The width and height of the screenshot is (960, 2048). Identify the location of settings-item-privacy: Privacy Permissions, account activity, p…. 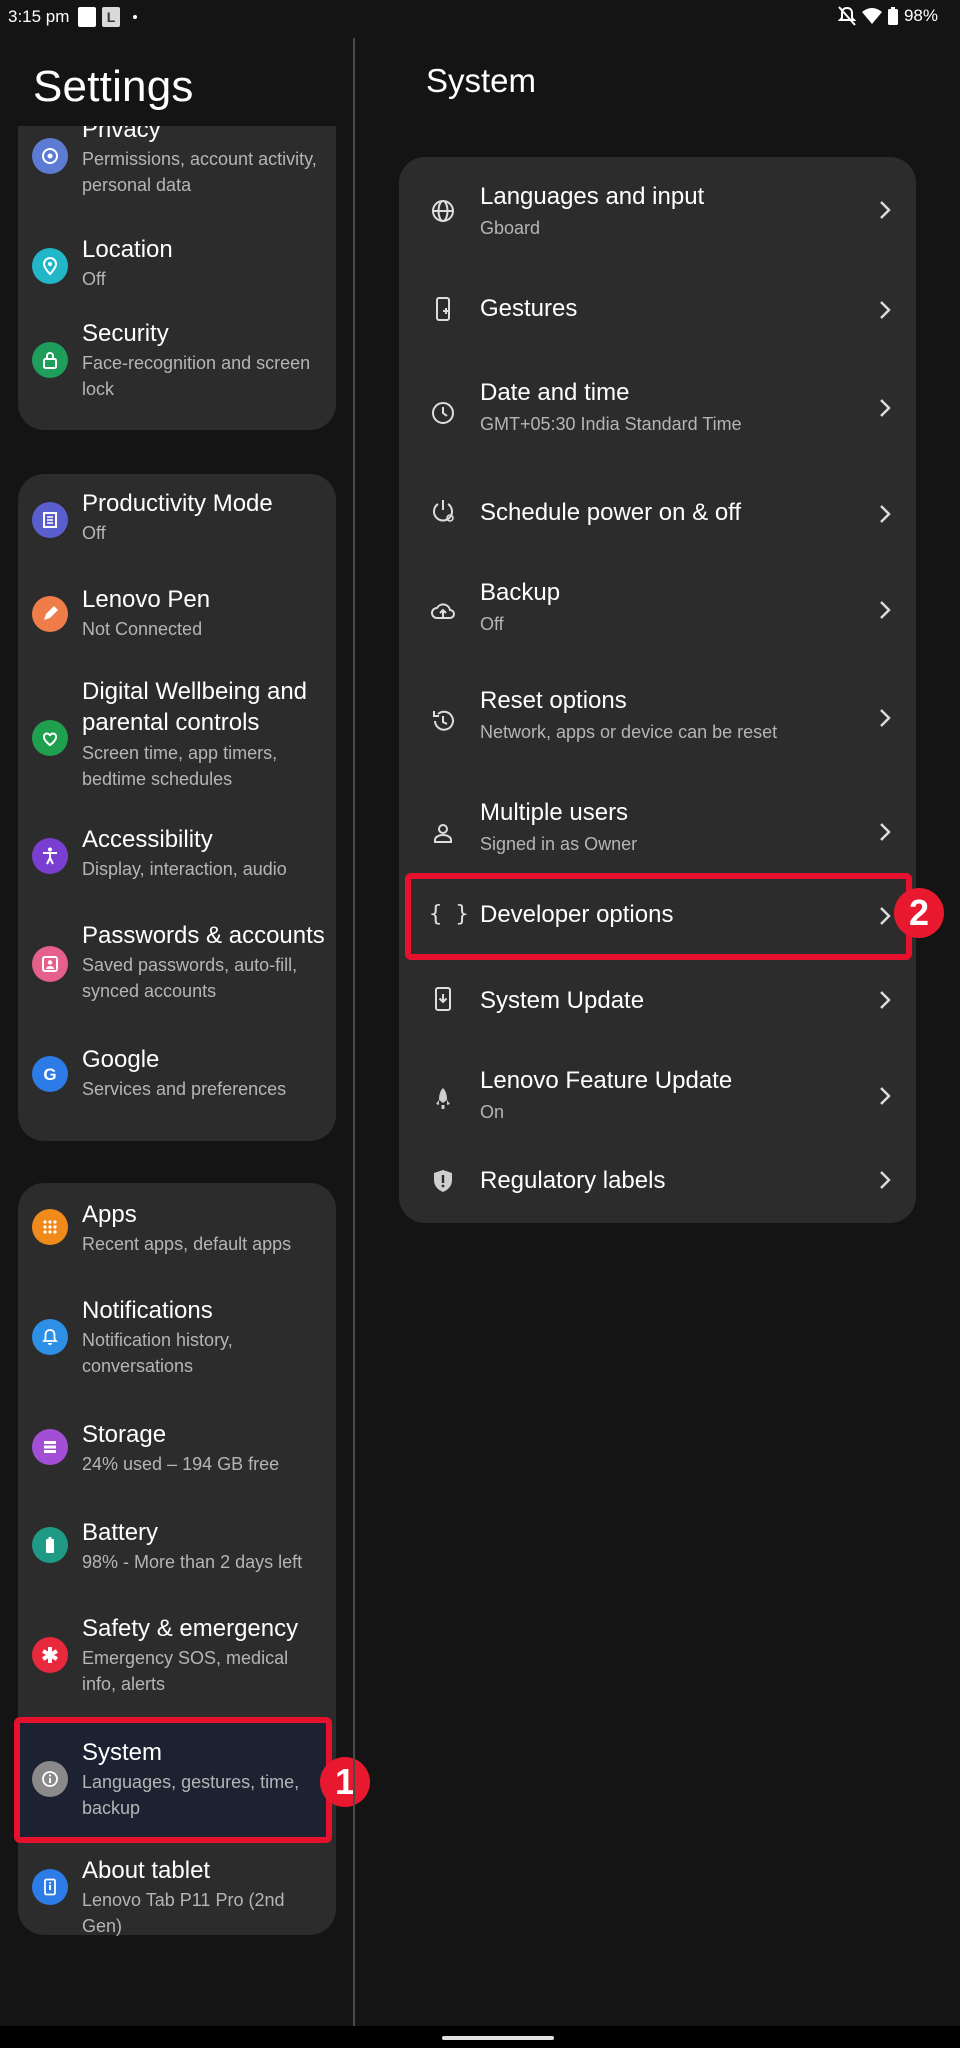
(177, 175).